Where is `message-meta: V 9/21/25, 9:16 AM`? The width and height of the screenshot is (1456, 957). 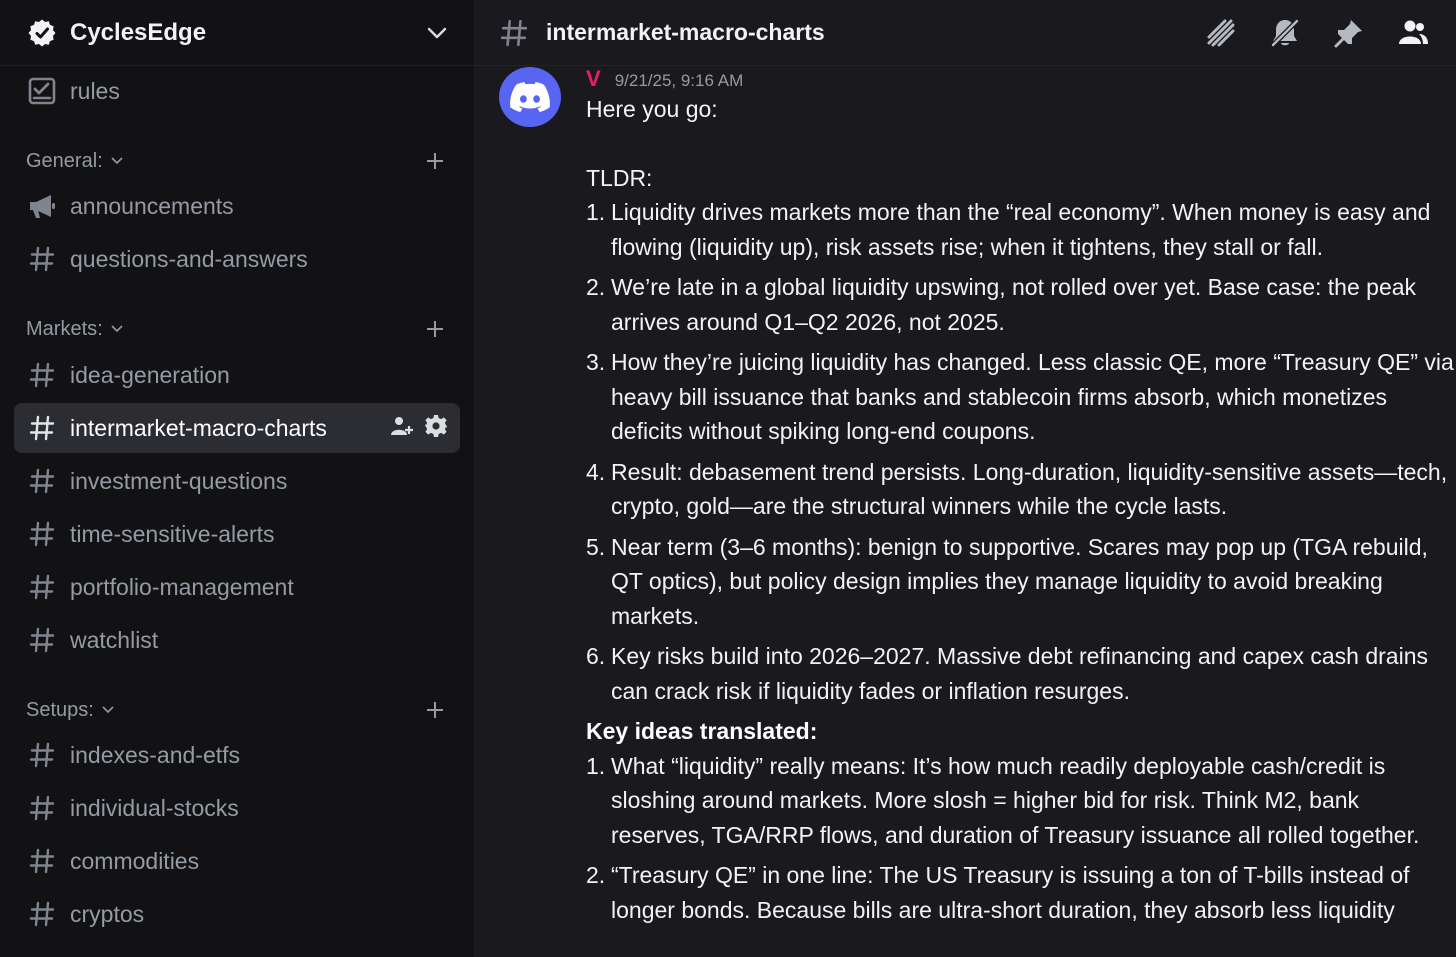 message-meta: V 9/21/25, 9:16 AM is located at coordinates (1021, 79).